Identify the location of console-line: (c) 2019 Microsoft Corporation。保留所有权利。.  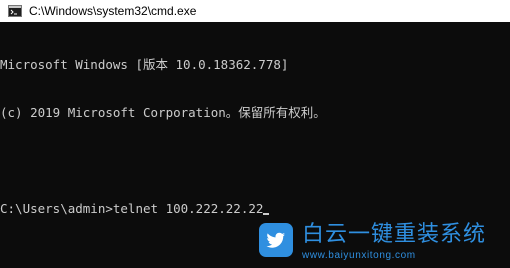
(163, 112).